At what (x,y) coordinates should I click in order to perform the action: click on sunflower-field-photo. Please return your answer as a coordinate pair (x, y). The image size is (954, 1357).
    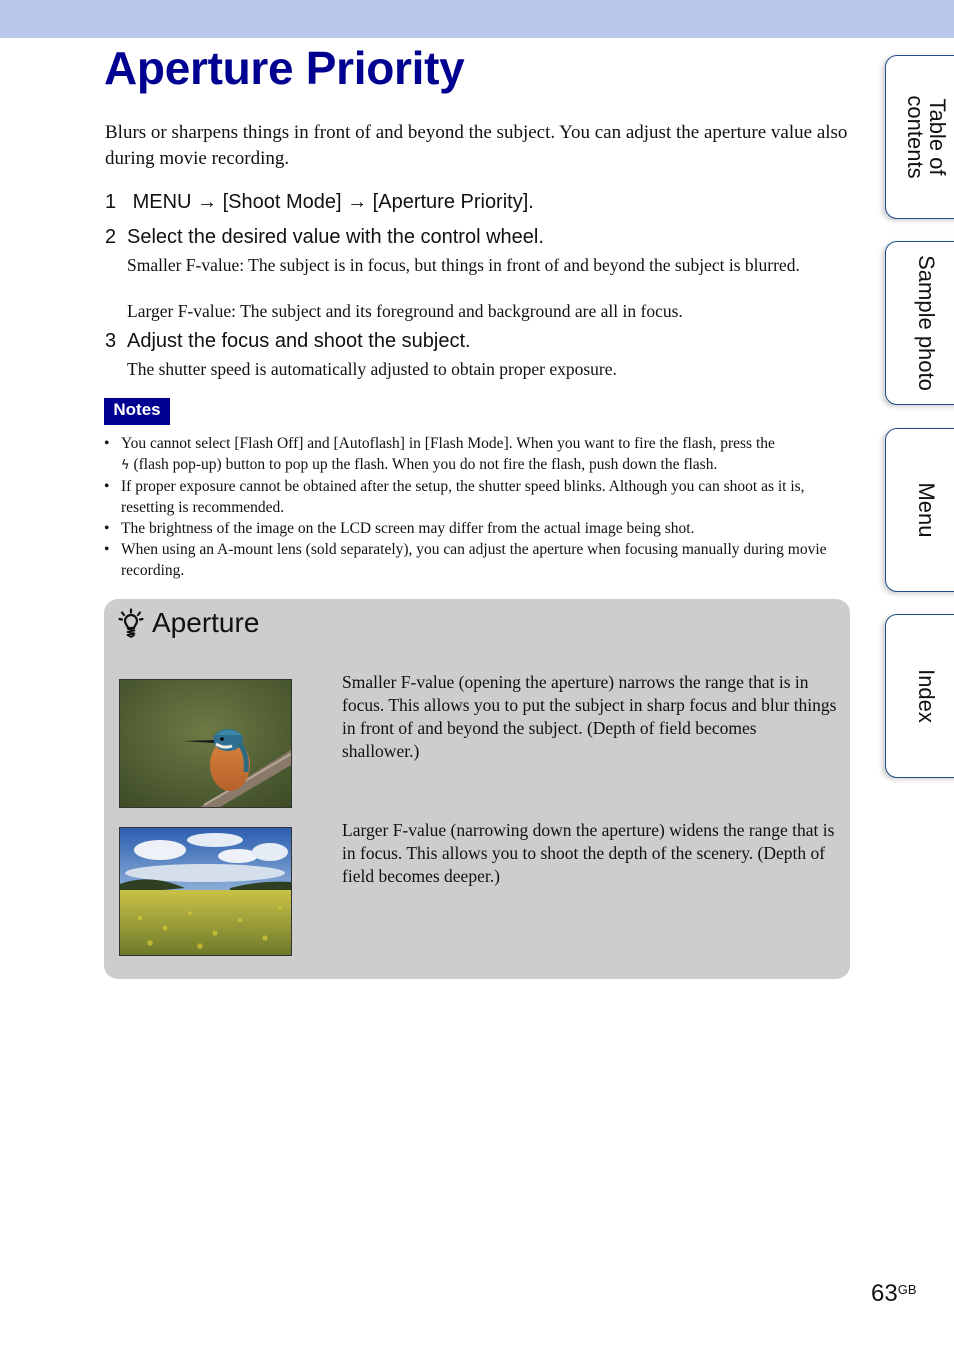
    Looking at the image, I should click on (205, 891).